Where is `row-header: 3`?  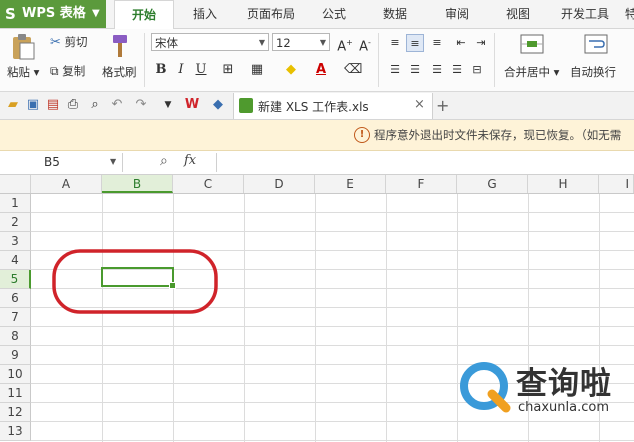
row-header: 3 is located at coordinates (15, 241).